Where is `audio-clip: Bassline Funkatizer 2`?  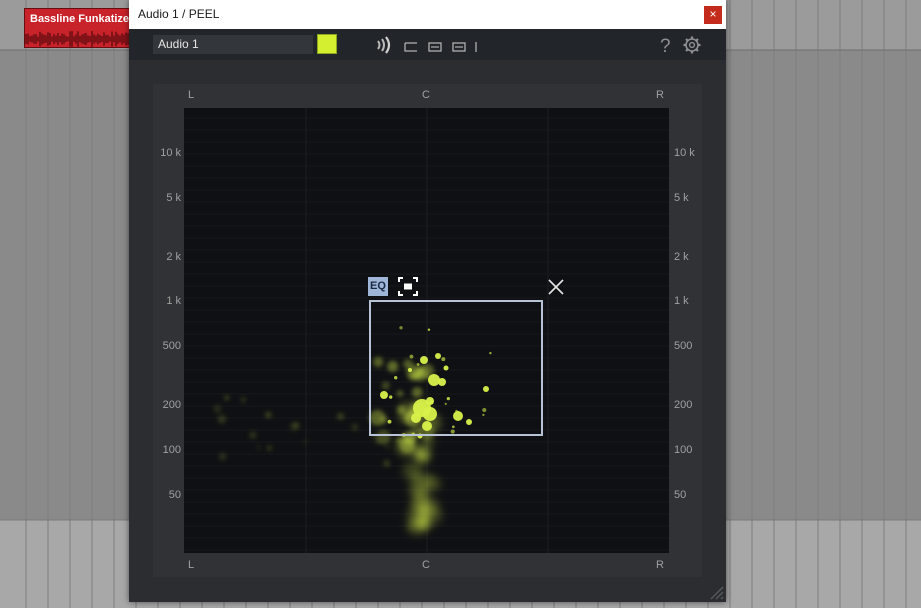
audio-clip: Bassline Funkatizer 2 is located at coordinates (78, 28).